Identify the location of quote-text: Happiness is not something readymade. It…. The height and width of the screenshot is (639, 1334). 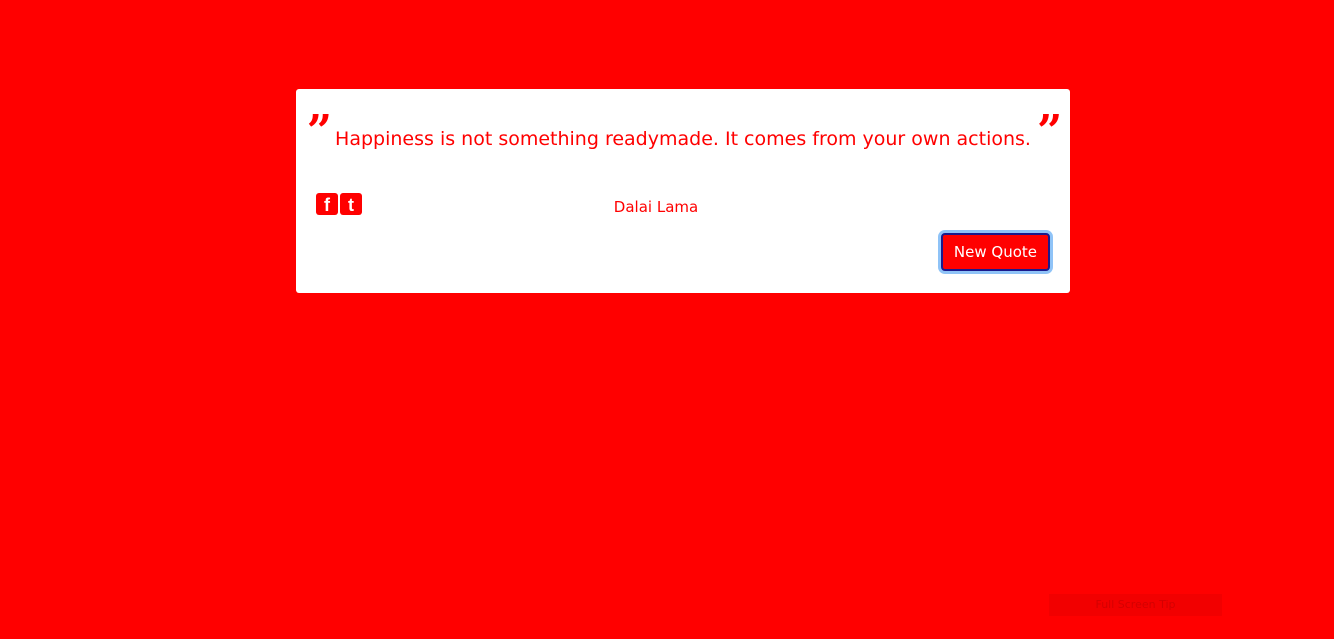
(683, 139).